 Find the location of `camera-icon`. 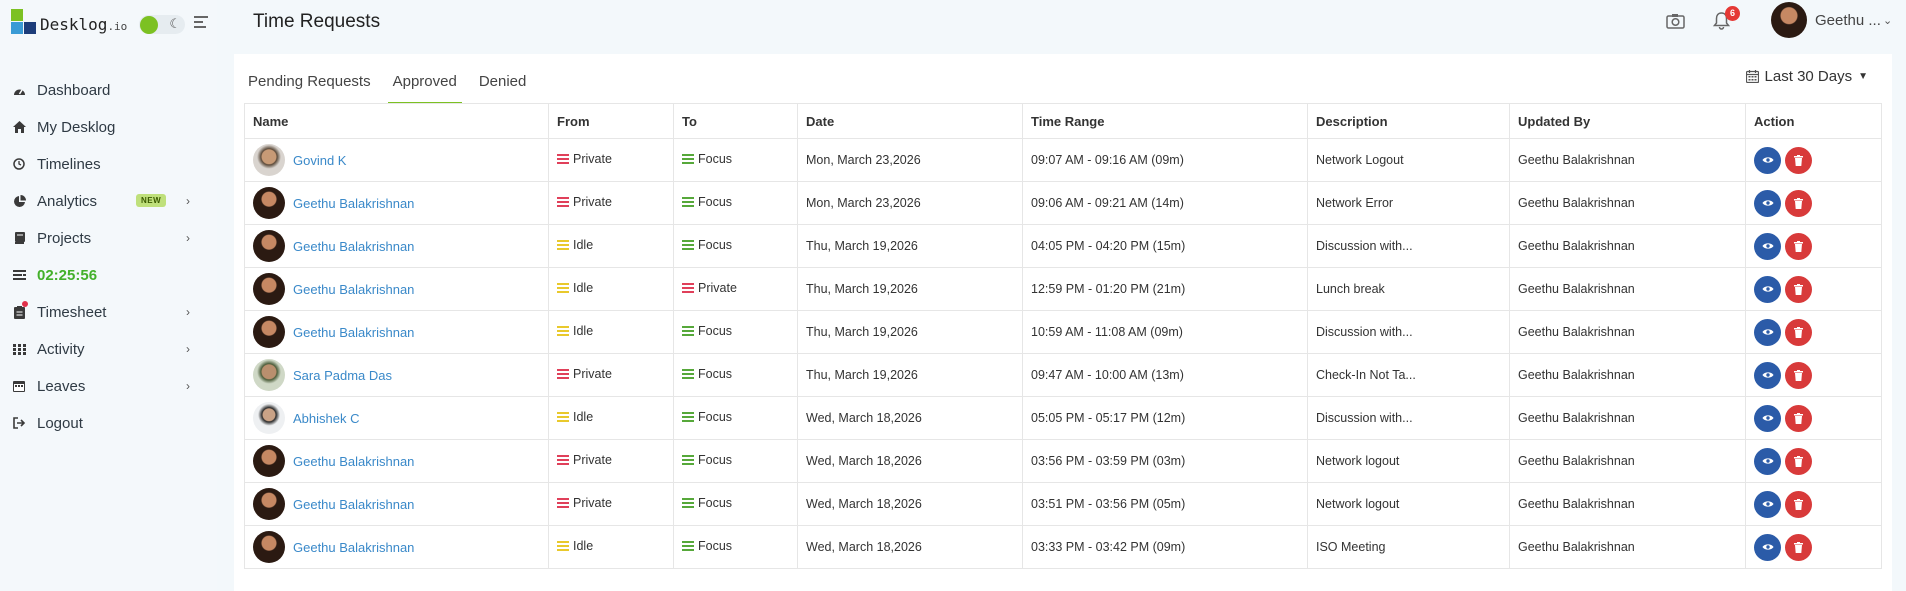

camera-icon is located at coordinates (1675, 23).